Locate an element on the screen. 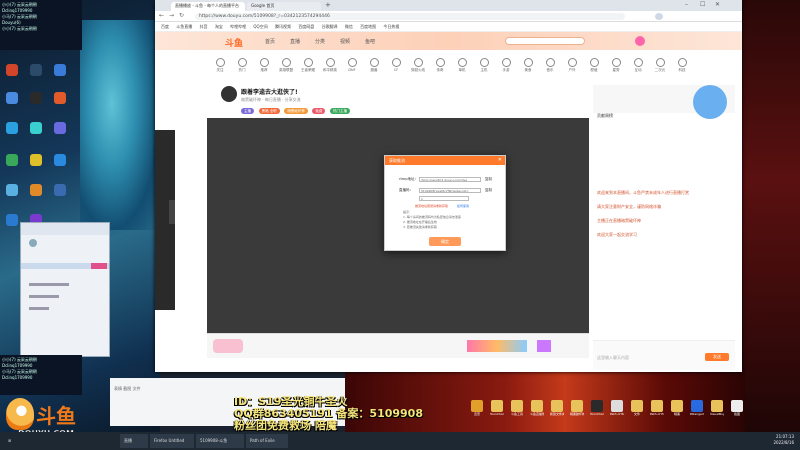 The width and height of the screenshot is (800, 450). chat-input: 这里输入聊天内容 is located at coordinates (647, 358).